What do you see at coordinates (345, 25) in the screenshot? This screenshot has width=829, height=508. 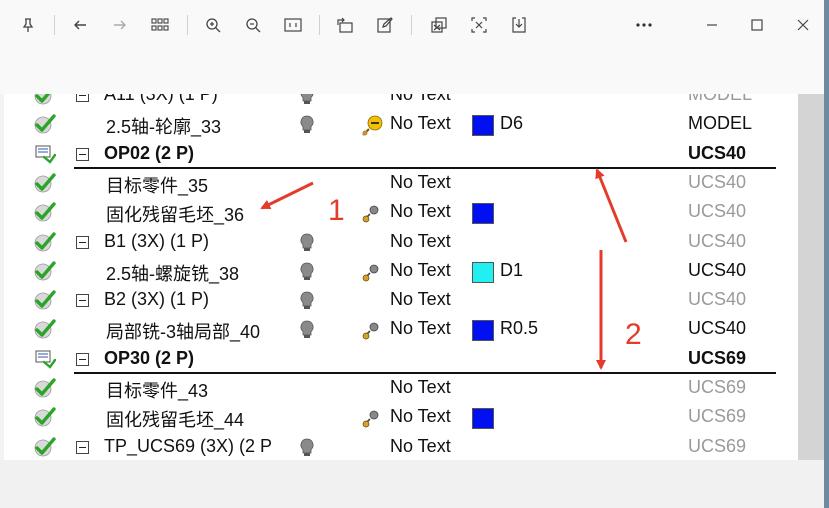 I see `rotate-icon` at bounding box center [345, 25].